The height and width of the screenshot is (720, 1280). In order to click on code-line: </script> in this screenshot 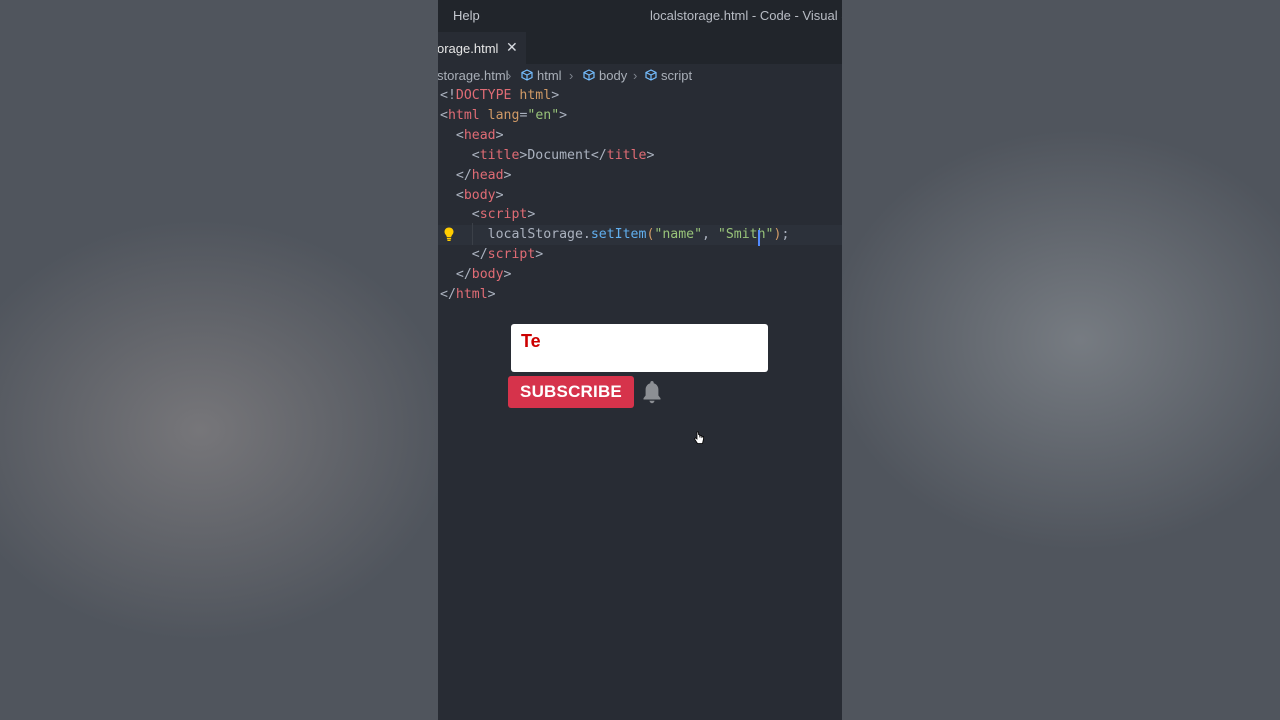, I will do `click(491, 255)`.